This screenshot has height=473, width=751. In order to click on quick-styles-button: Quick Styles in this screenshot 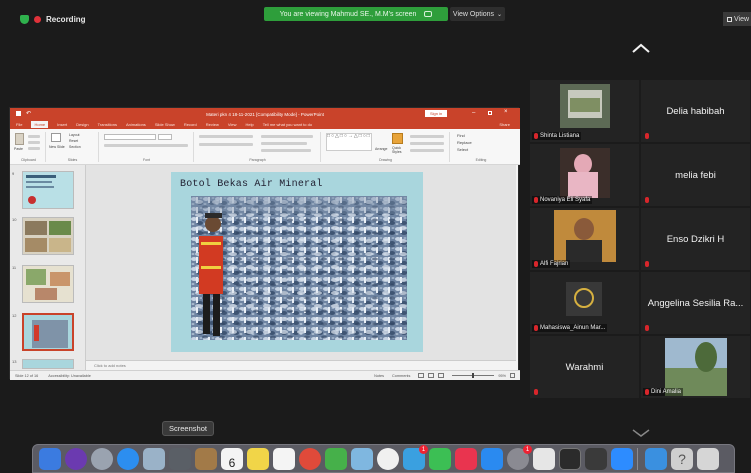, I will do `click(399, 150)`.